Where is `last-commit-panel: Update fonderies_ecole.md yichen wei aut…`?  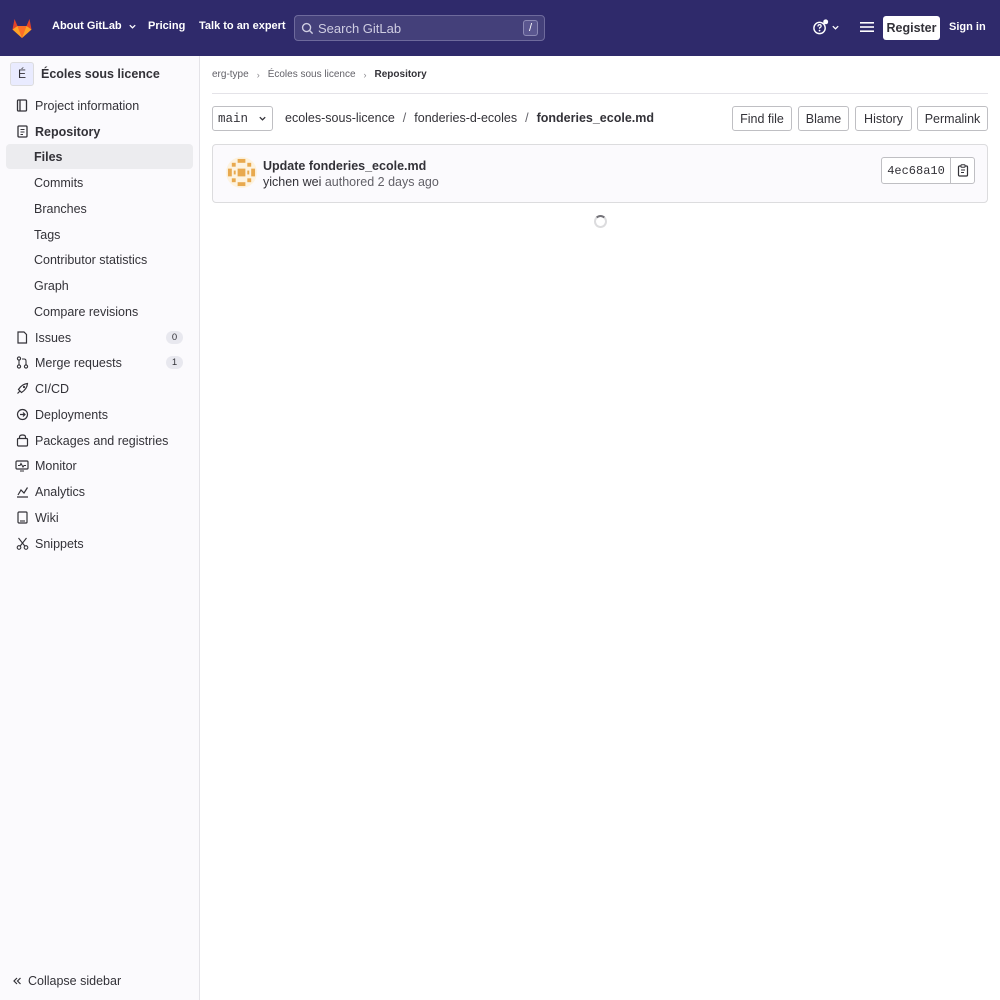 last-commit-panel: Update fonderies_ecole.md yichen wei aut… is located at coordinates (600, 173).